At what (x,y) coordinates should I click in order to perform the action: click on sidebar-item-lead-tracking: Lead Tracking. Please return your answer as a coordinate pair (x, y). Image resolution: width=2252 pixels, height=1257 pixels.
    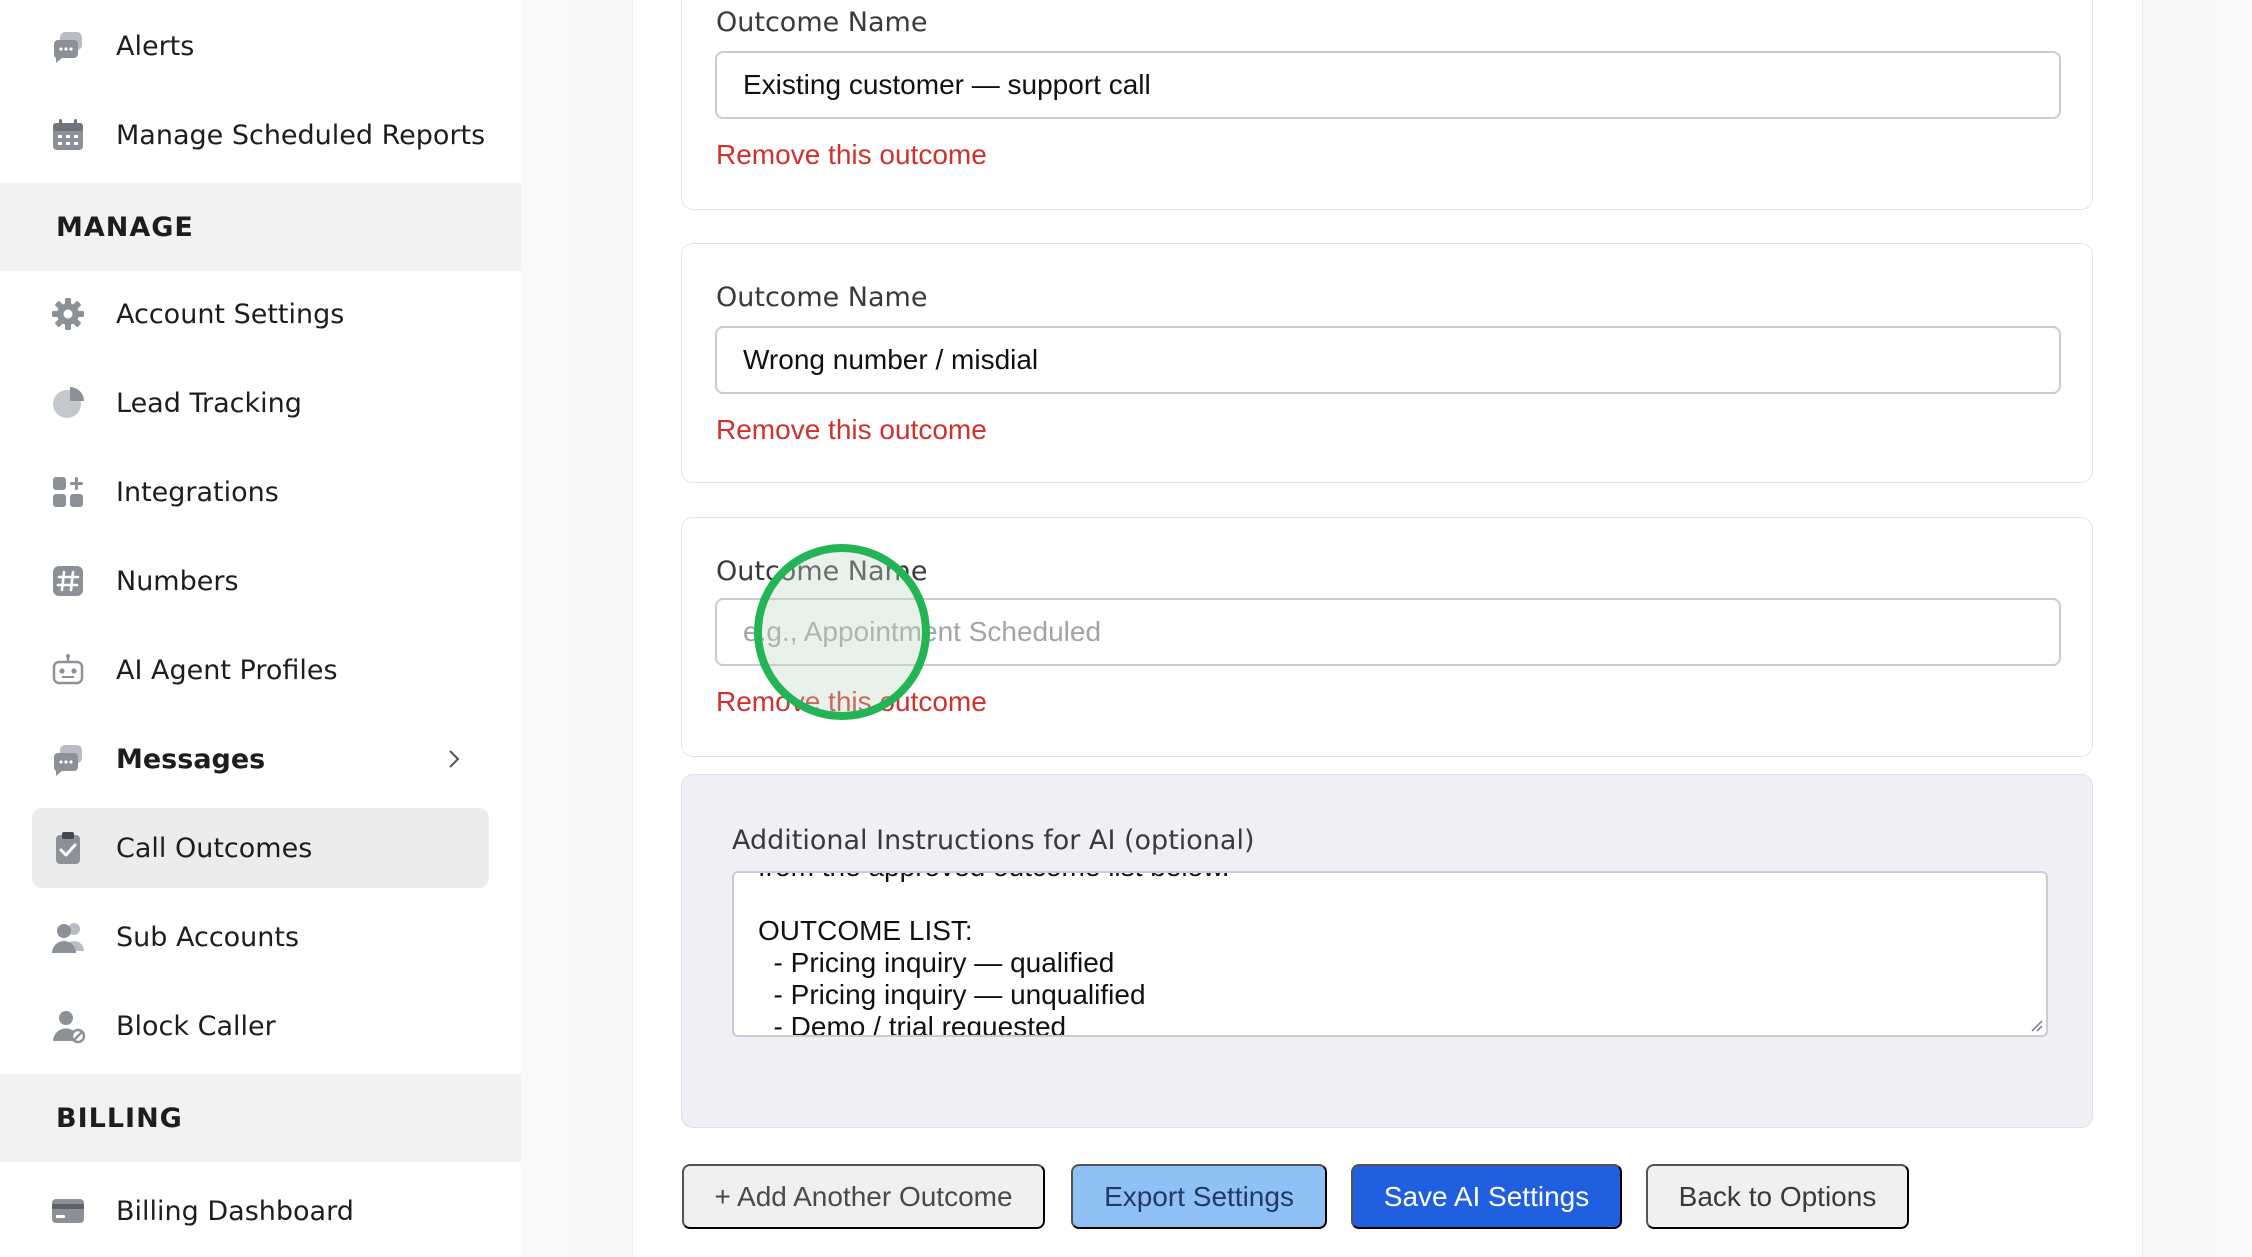
    Looking at the image, I should click on (260, 403).